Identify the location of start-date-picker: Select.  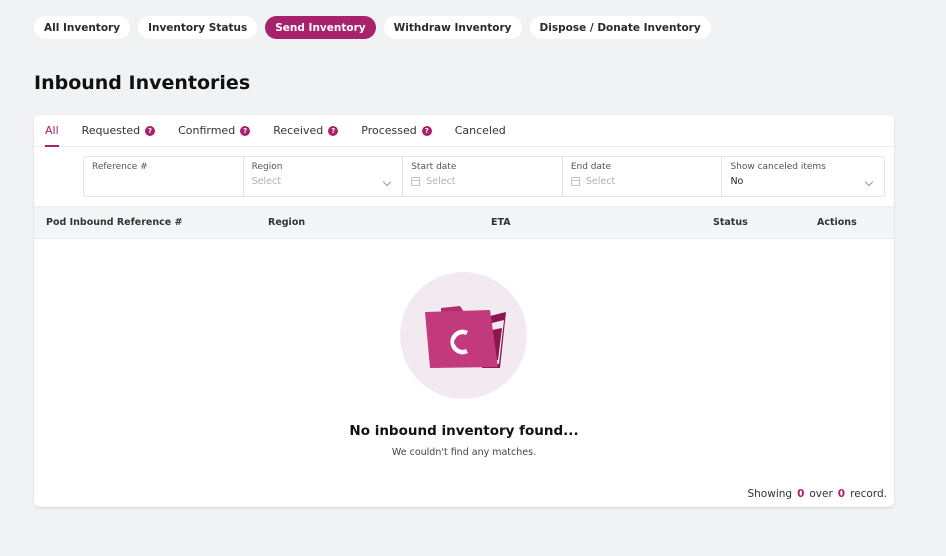
(482, 181).